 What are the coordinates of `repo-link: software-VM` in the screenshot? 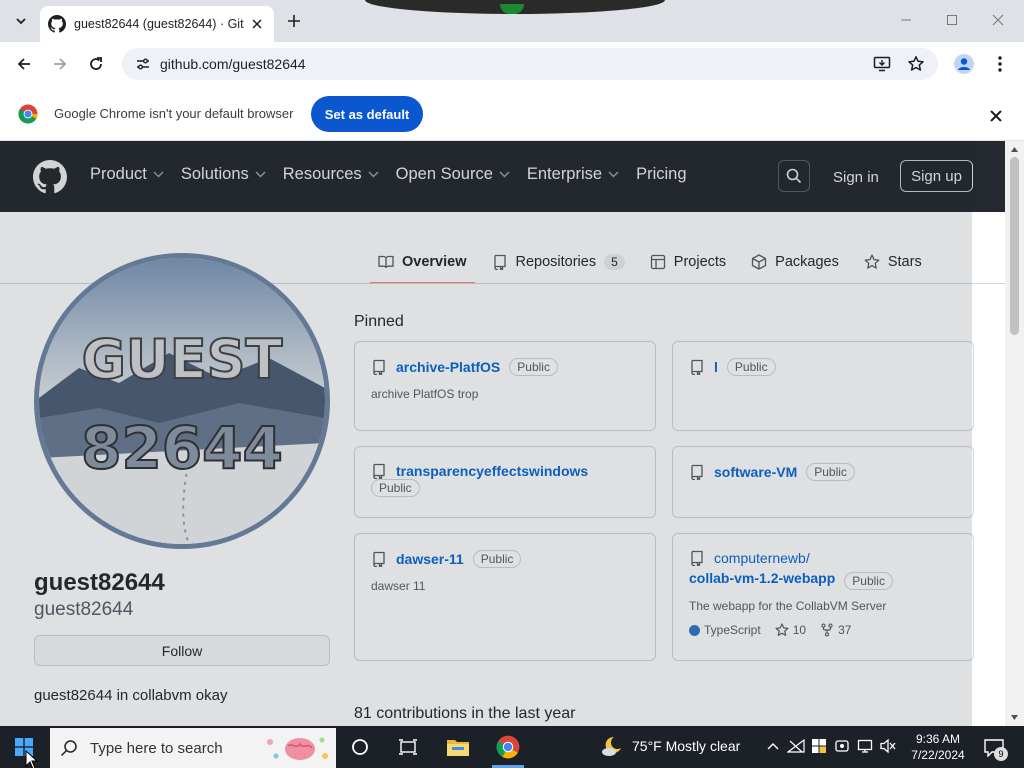 It's located at (755, 472).